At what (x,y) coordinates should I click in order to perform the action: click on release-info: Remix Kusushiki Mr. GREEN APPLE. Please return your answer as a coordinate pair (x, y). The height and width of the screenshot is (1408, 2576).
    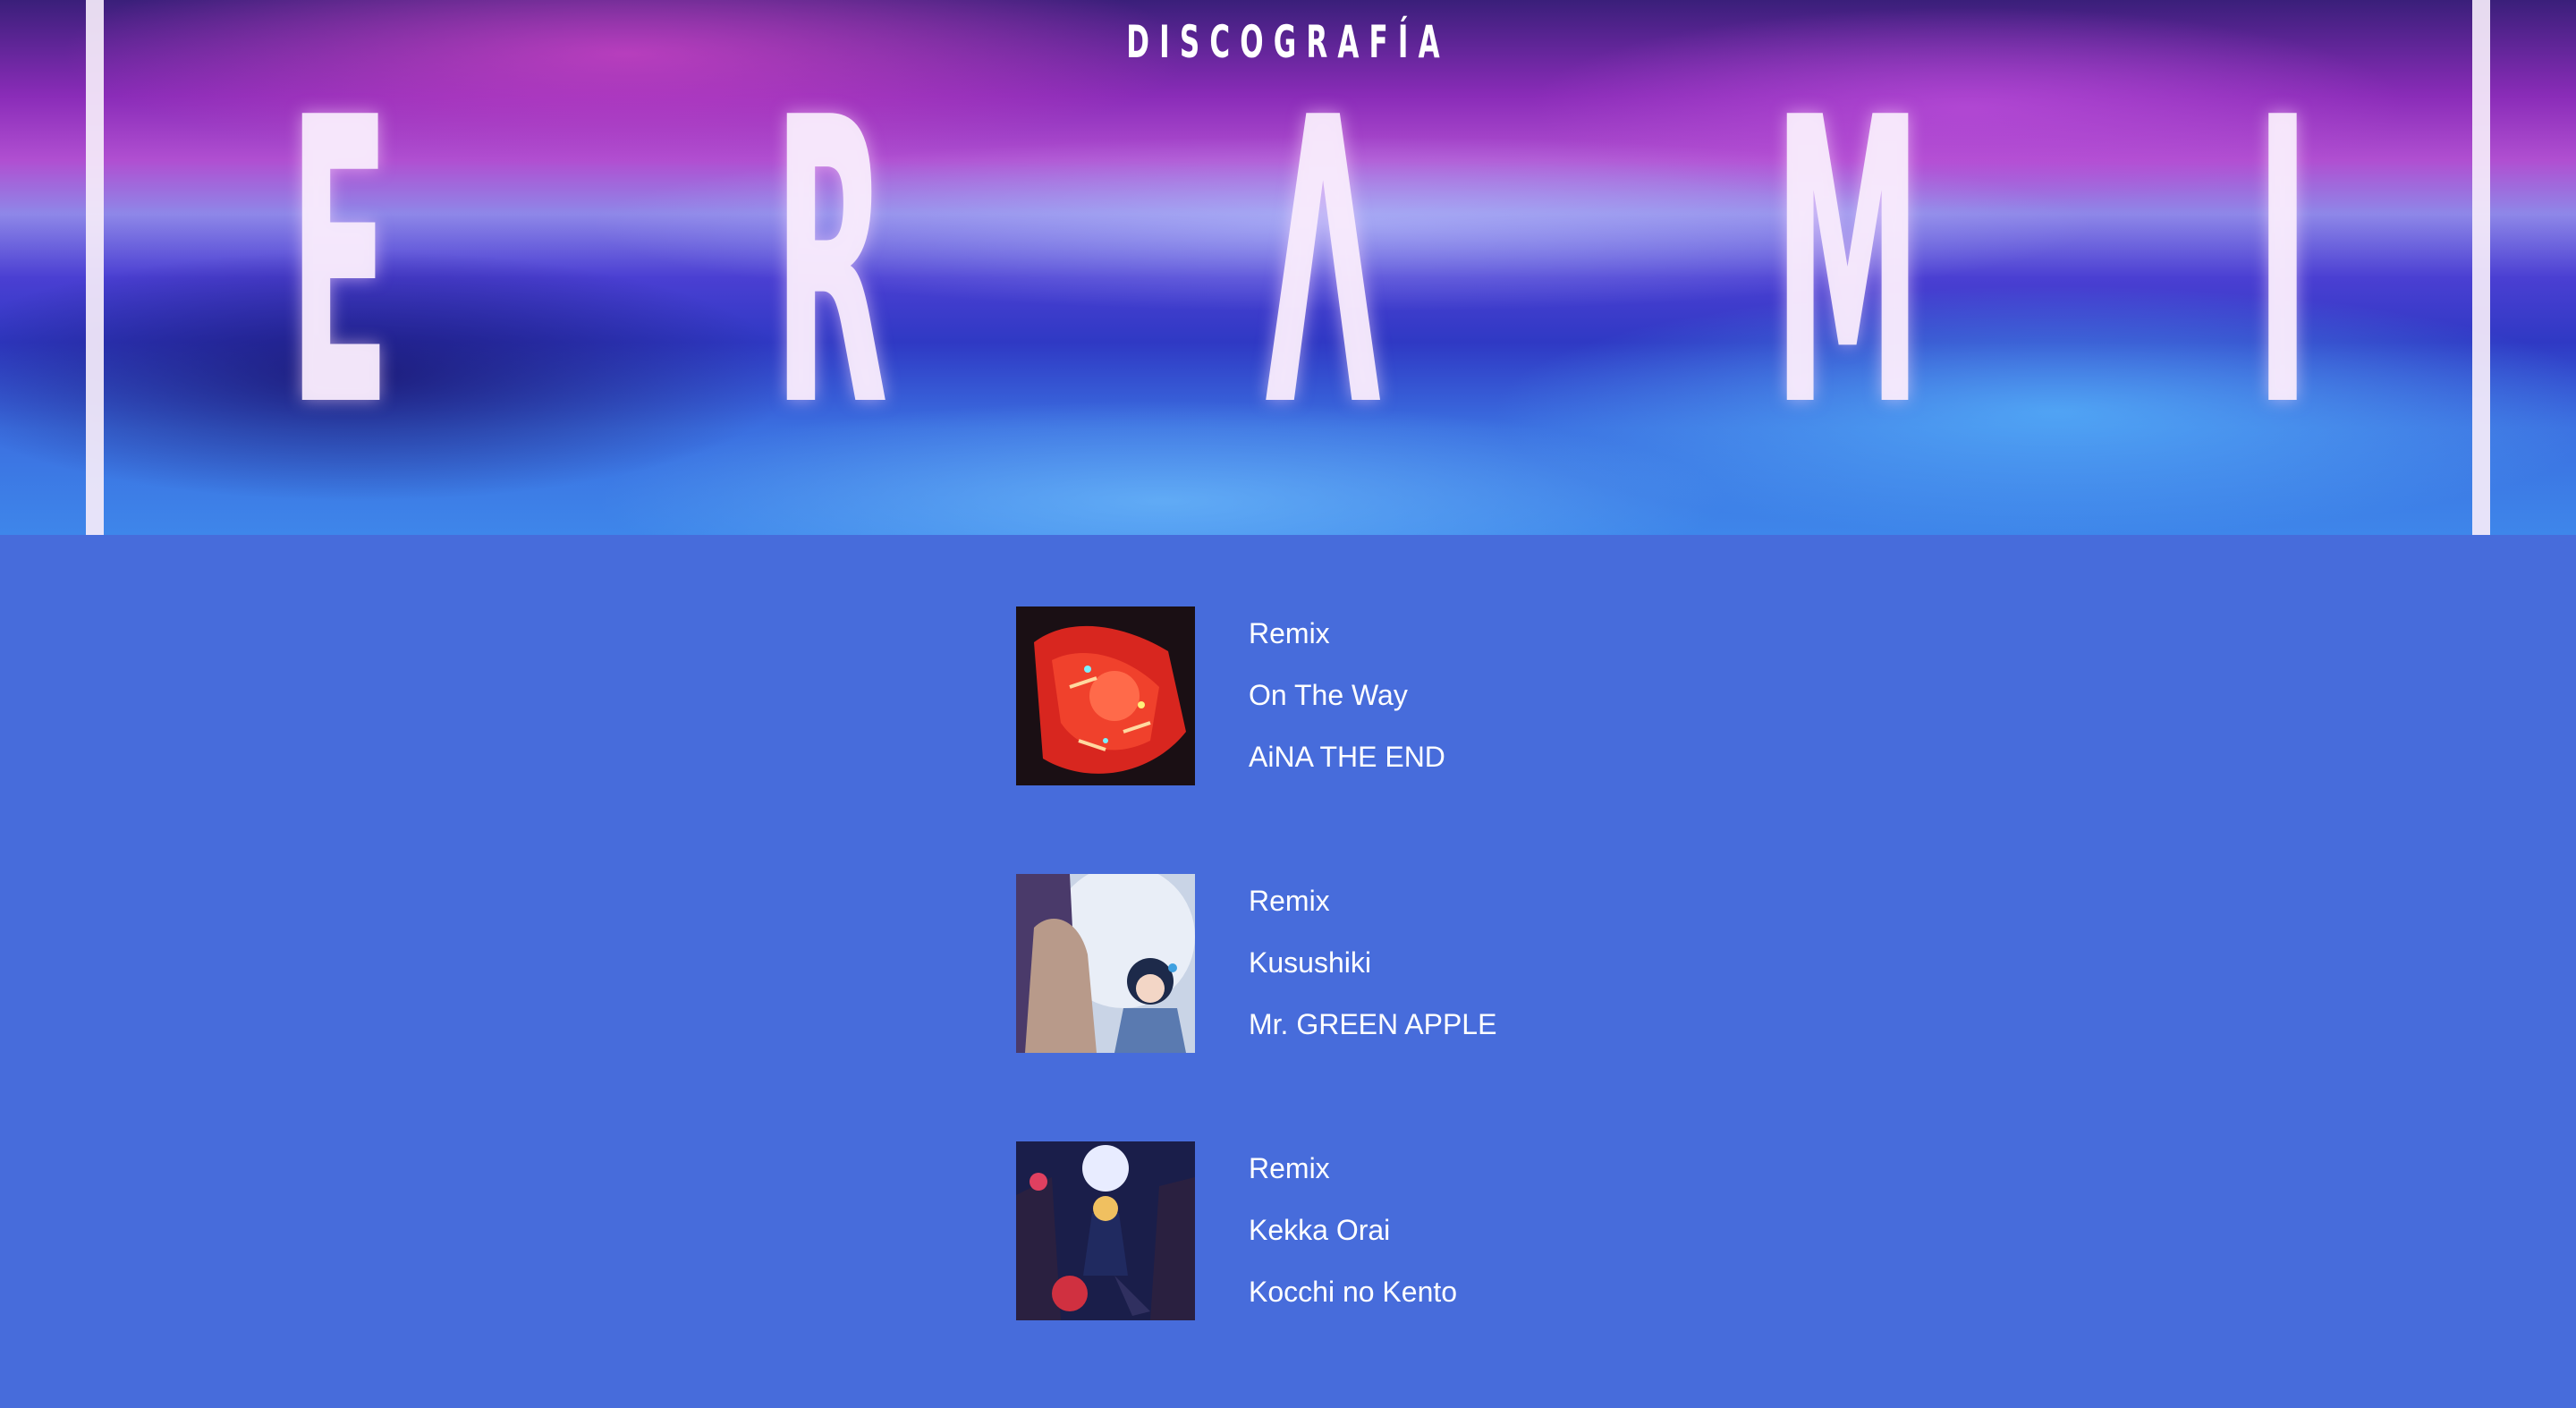
    Looking at the image, I should click on (1445, 975).